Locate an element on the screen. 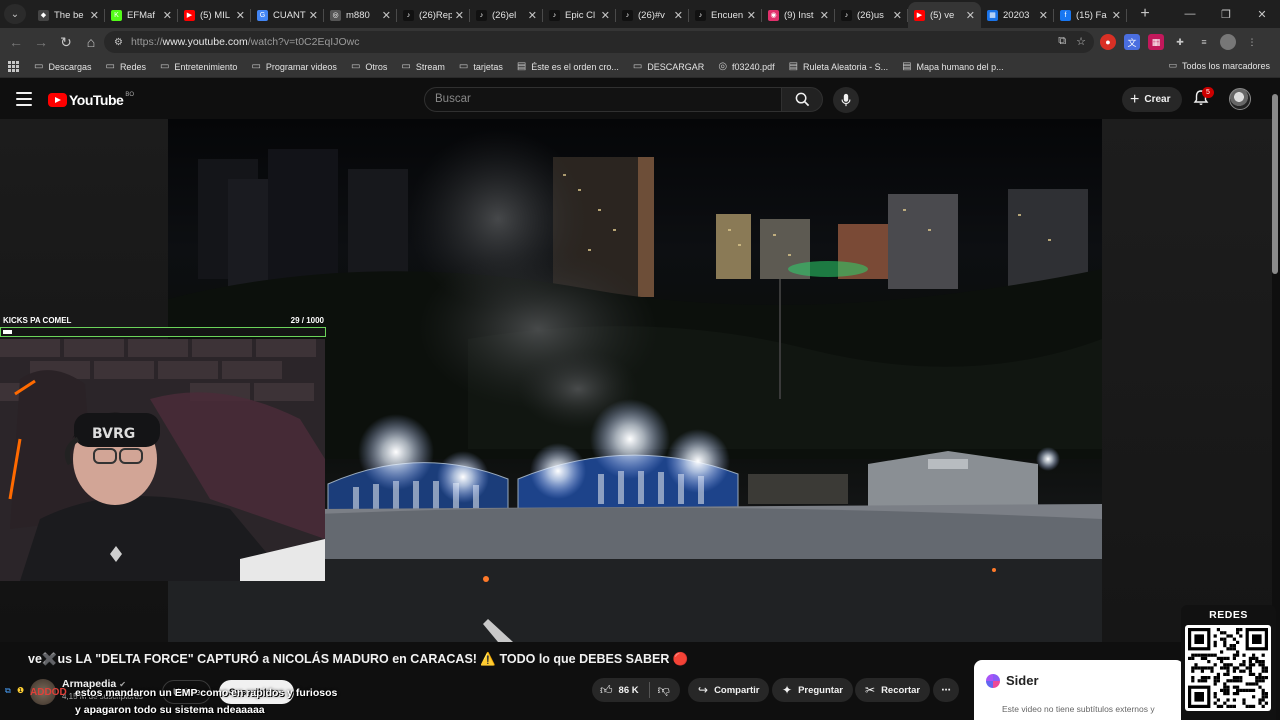 The width and height of the screenshot is (1280, 720). browser-tab: G CUANT ✕ is located at coordinates (287, 15).